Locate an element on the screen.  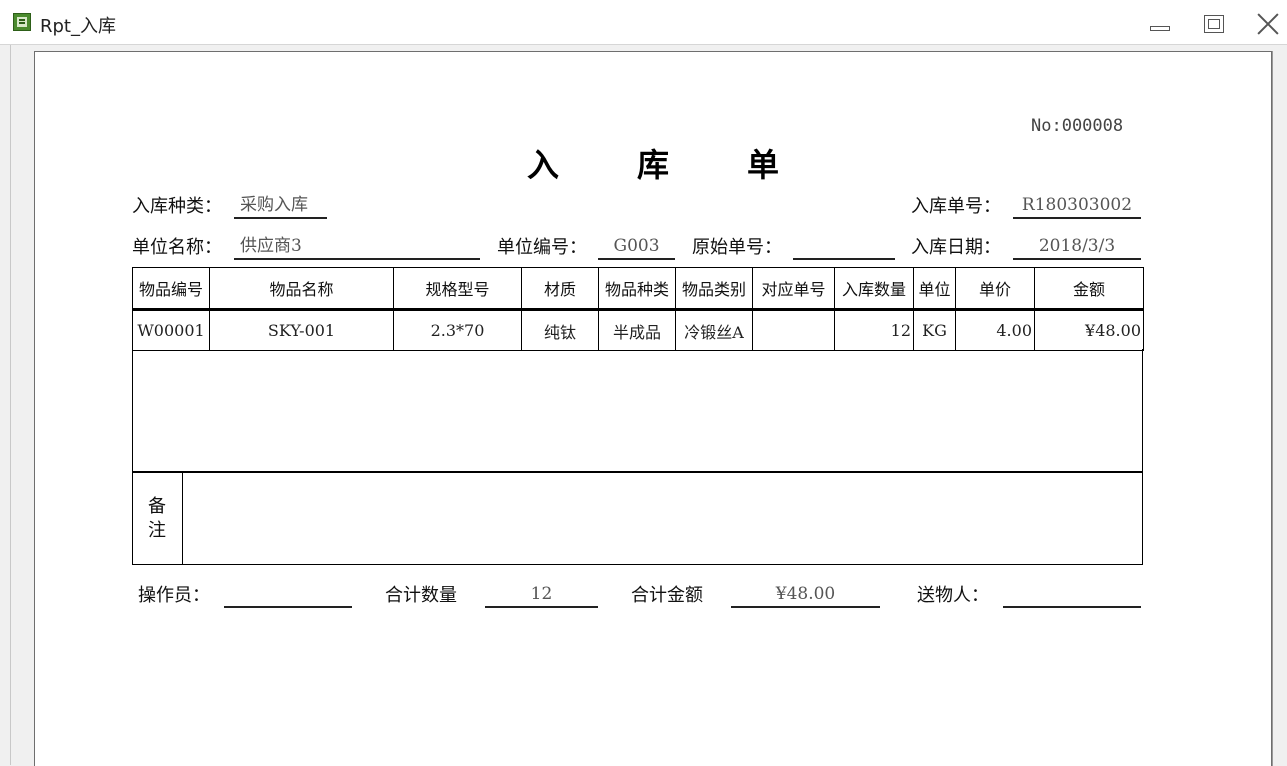
operator-value is located at coordinates (288, 595).